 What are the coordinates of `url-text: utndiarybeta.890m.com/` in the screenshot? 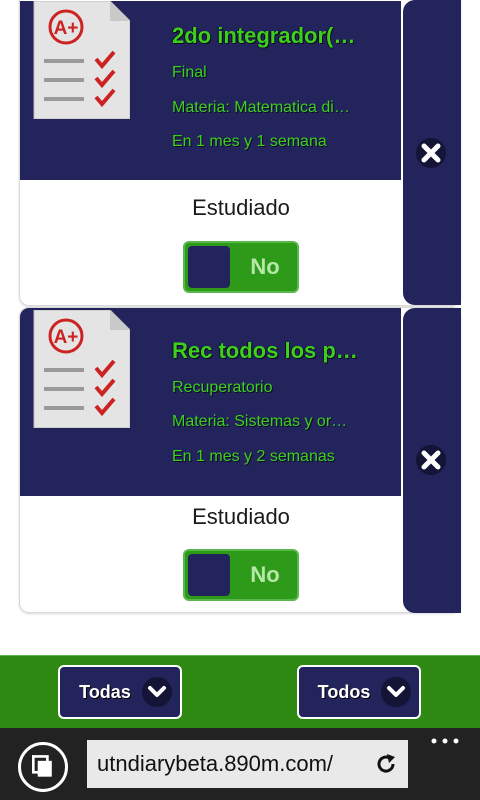 It's located at (215, 764).